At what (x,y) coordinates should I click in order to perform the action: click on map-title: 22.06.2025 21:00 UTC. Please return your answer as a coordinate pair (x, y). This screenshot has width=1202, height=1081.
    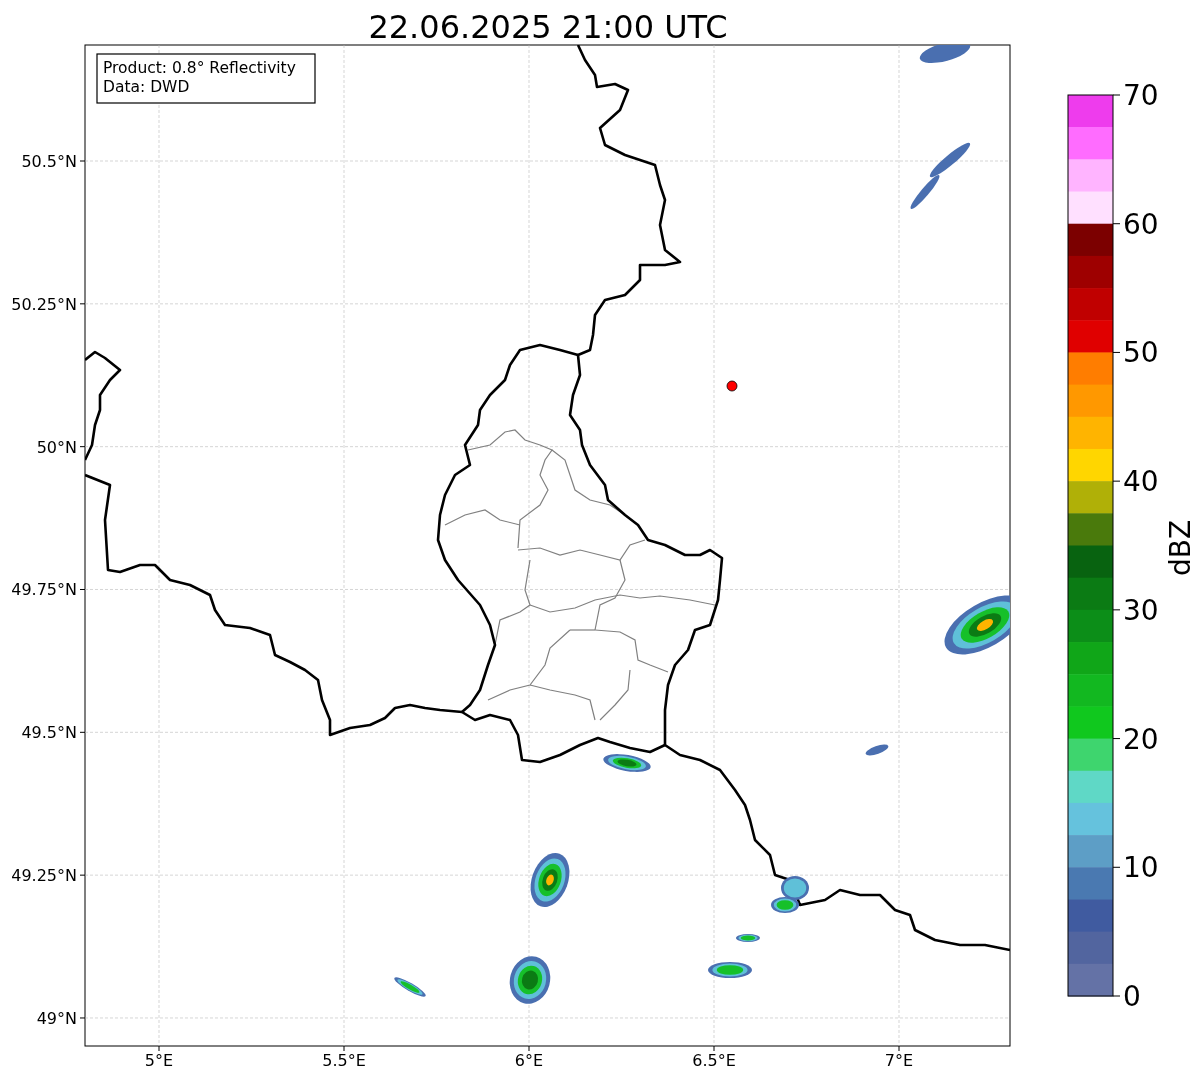
    Looking at the image, I should click on (548, 27).